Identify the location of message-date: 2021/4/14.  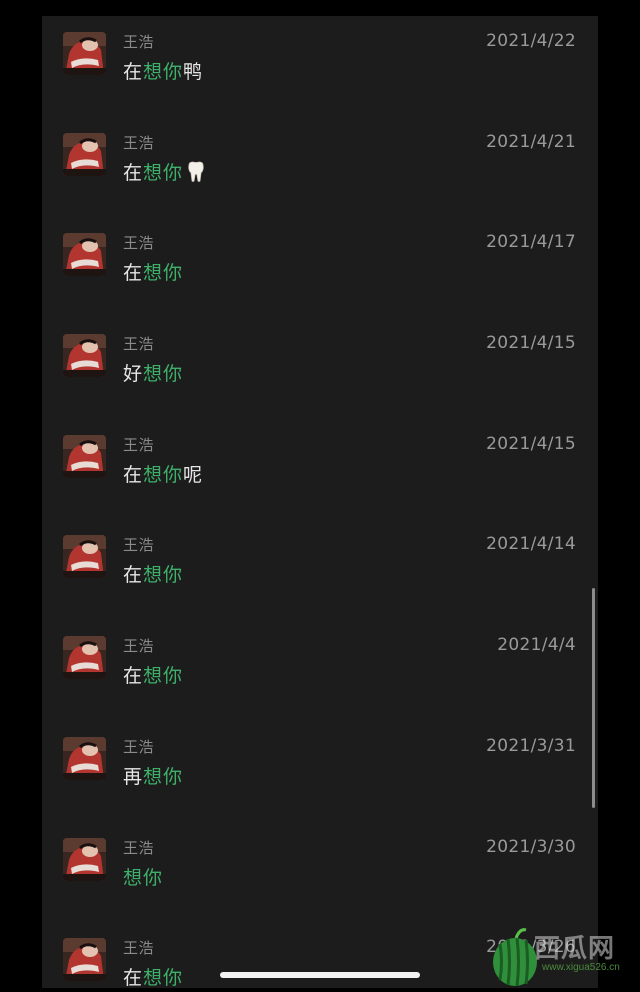
(531, 544).